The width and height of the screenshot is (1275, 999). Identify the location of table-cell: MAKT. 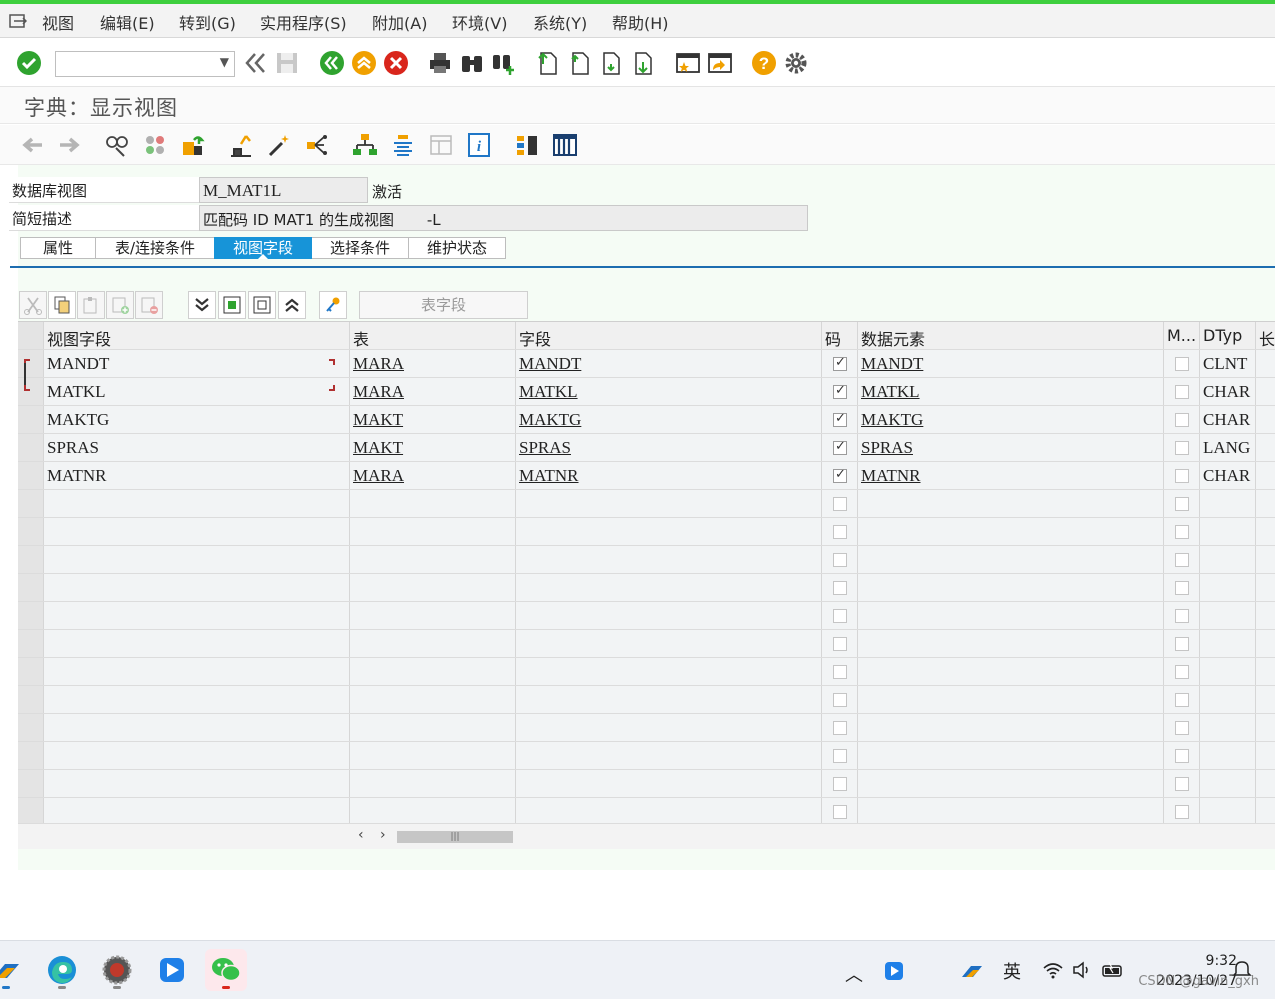
(433, 447).